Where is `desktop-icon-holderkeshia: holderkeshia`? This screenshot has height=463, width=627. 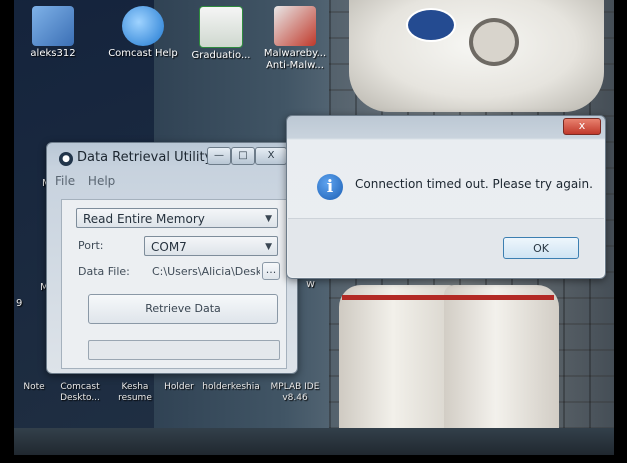 desktop-icon-holderkeshia: holderkeshia is located at coordinates (231, 387).